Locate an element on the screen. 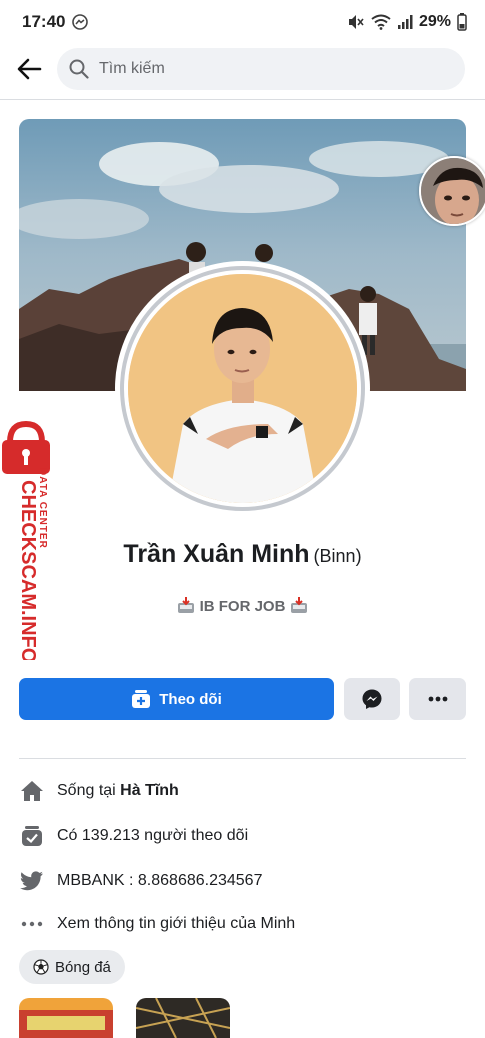 This screenshot has height=1038, width=485. status-bar: 17:40 29% is located at coordinates (242, 22).